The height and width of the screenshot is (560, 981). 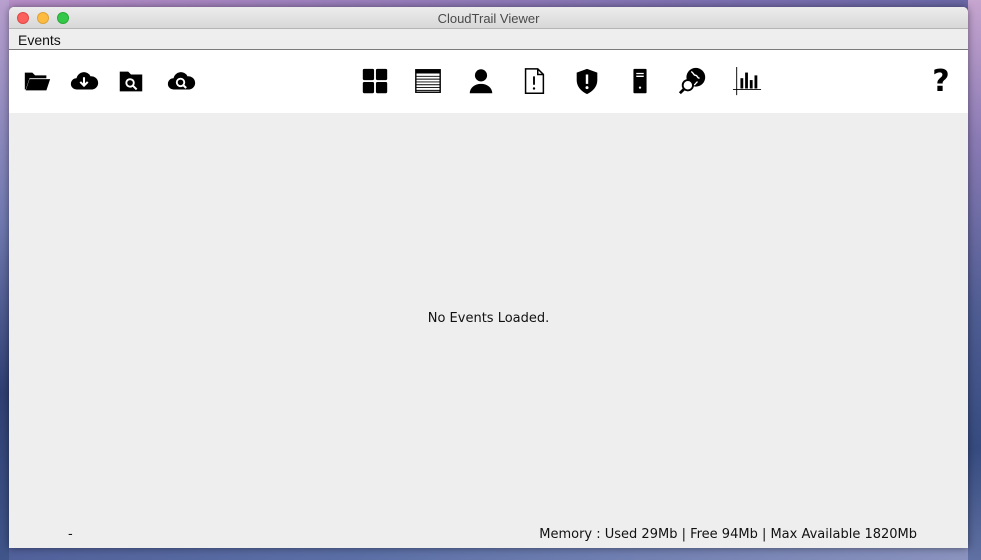 What do you see at coordinates (4, 280) in the screenshot?
I see `desktop-background-left` at bounding box center [4, 280].